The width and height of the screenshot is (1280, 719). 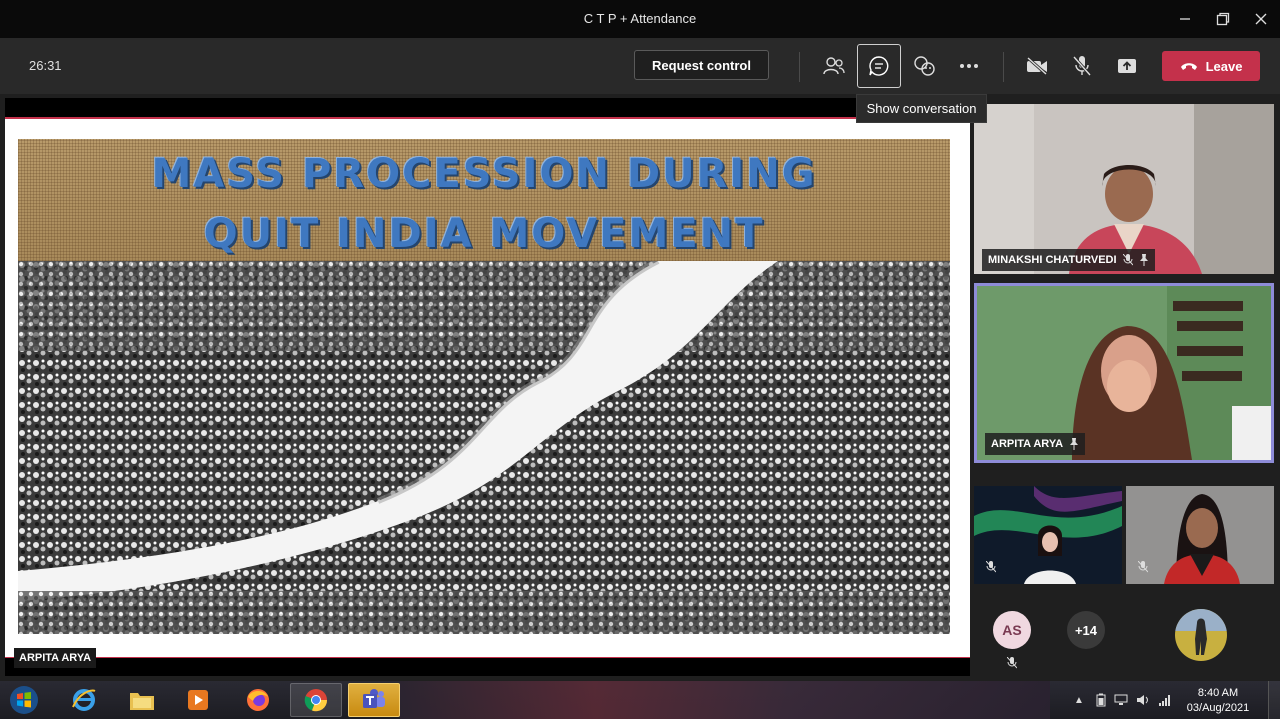 I want to click on window-titlebar: C T P + Attendance, so click(x=640, y=19).